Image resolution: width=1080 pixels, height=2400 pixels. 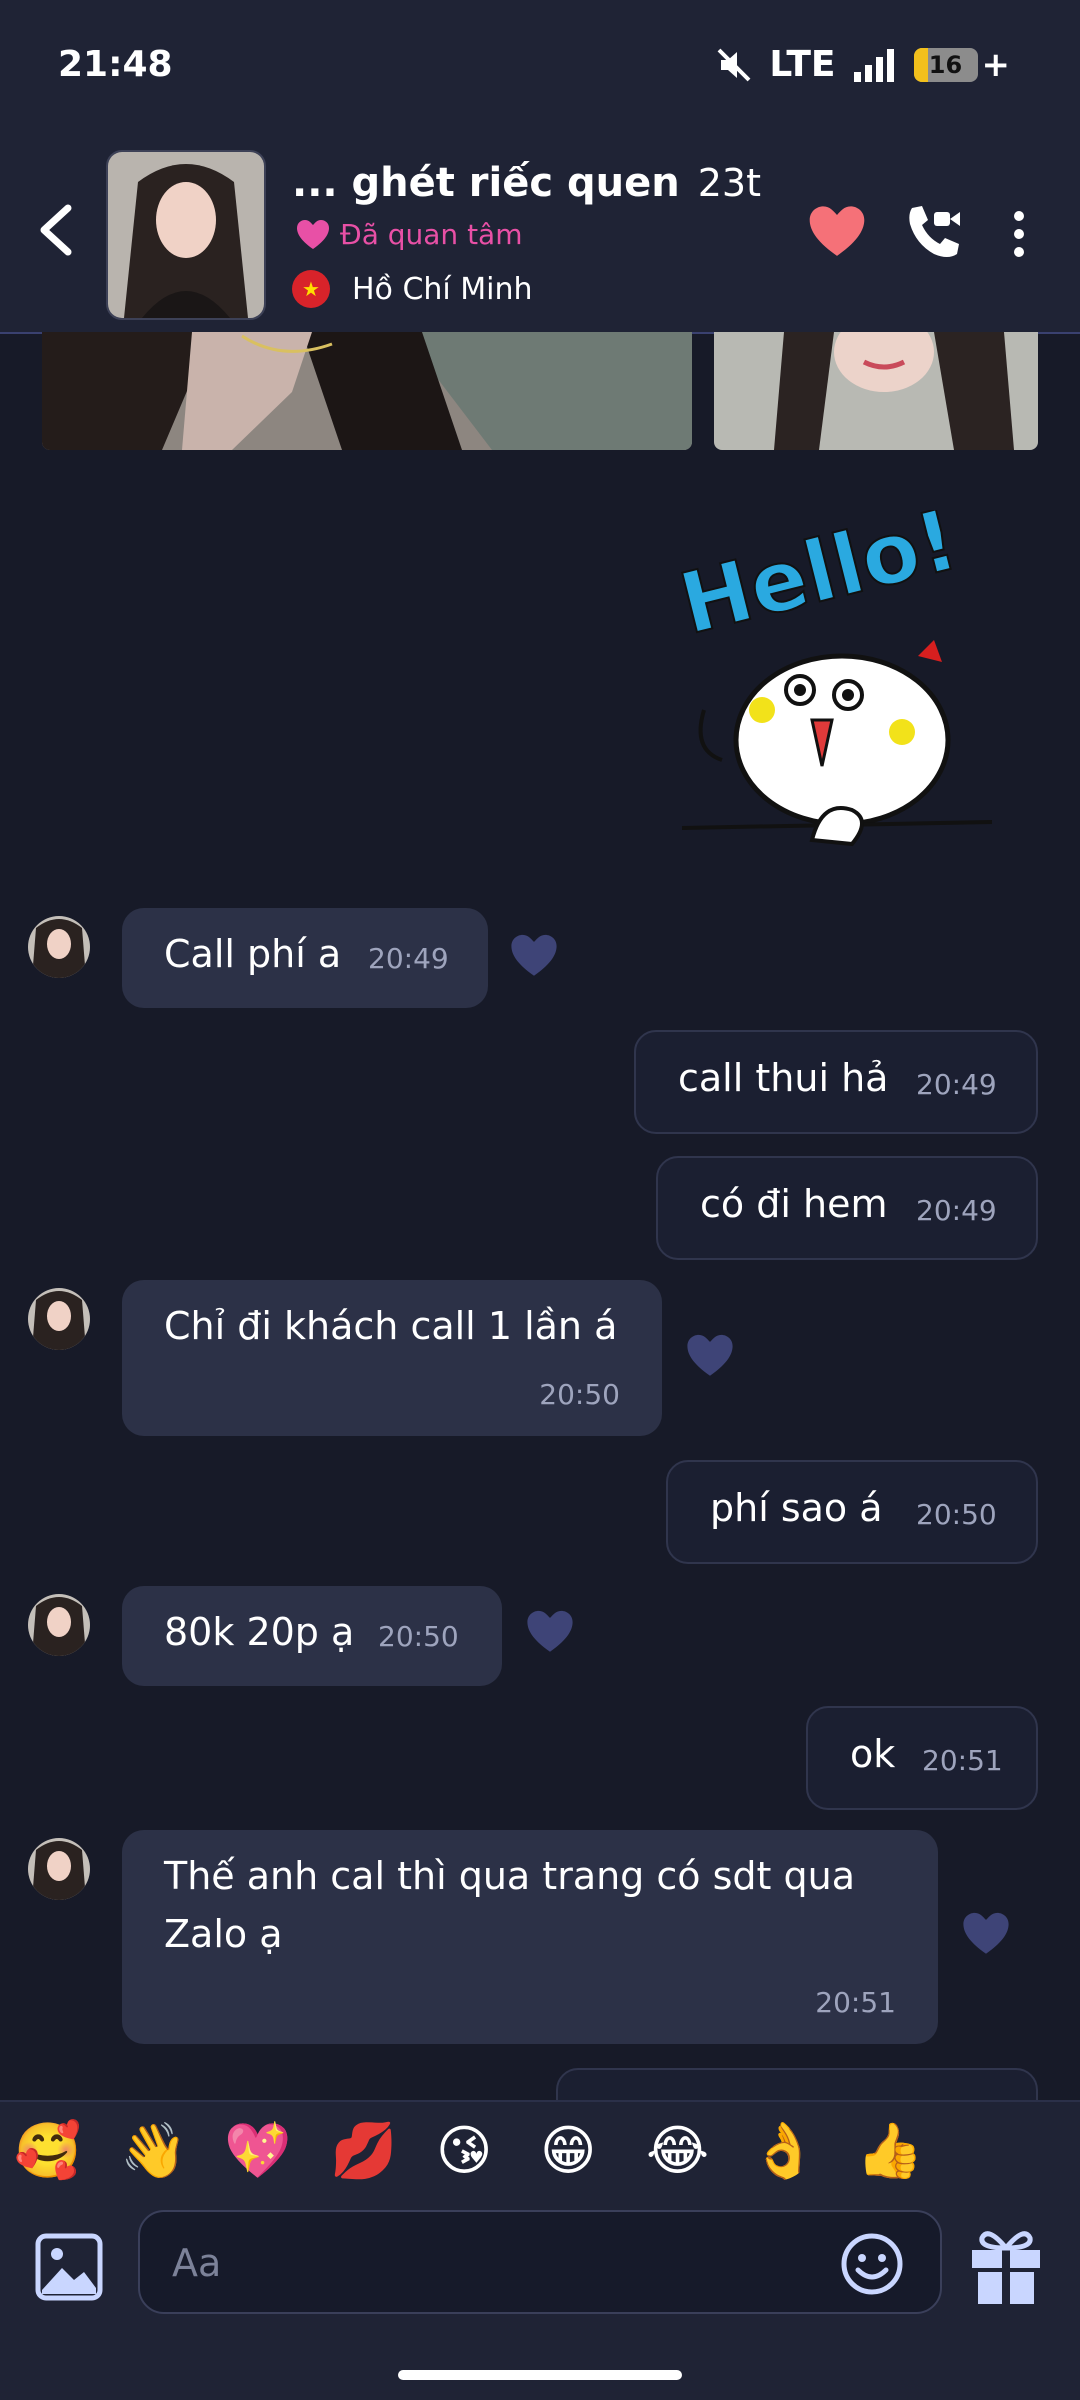 I want to click on message-bubble: phí sao á 20:50, so click(x=852, y=1512).